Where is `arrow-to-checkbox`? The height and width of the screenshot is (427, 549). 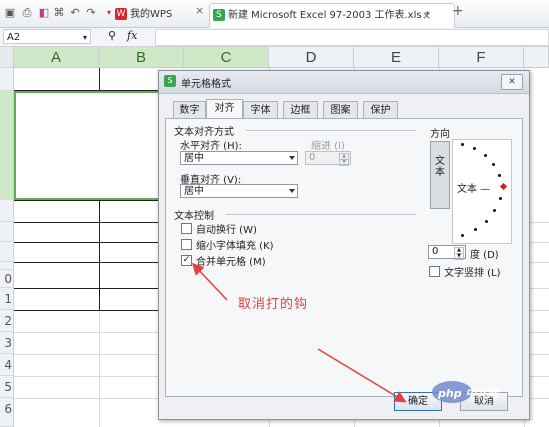 arrow-to-checkbox is located at coordinates (209, 281).